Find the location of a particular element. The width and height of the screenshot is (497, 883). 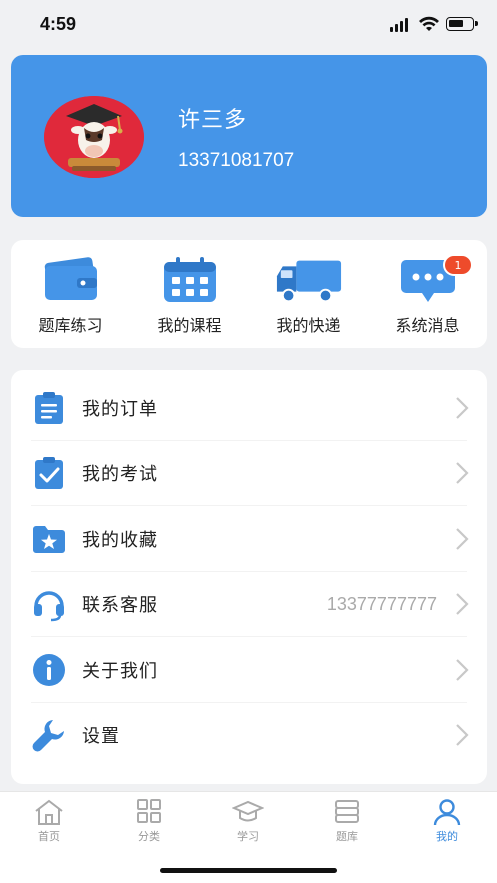

graduation-cap-icon is located at coordinates (248, 811).